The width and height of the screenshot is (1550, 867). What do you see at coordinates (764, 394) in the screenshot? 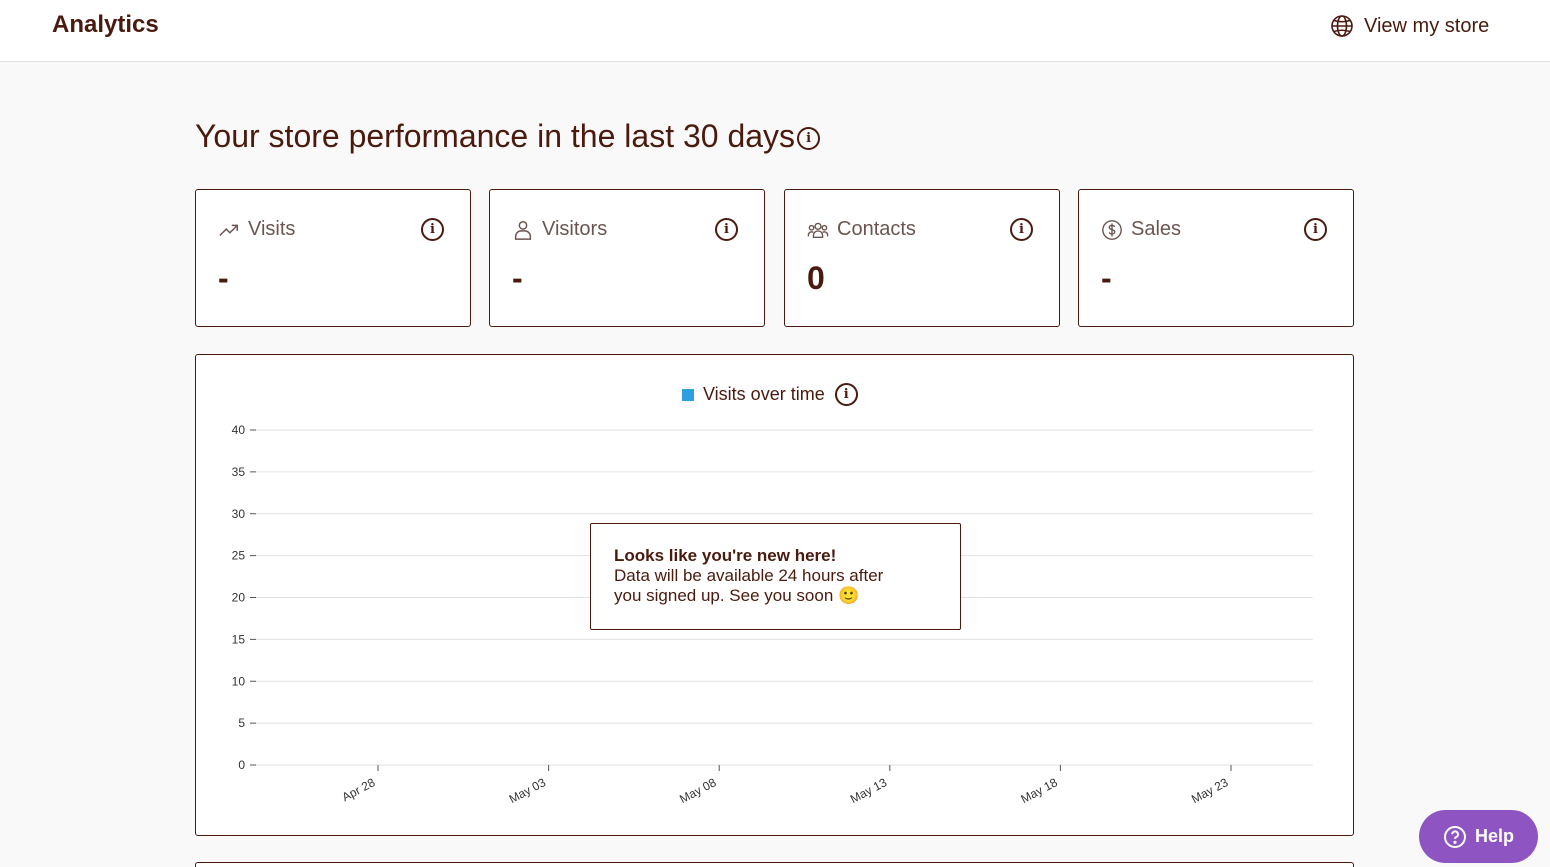
I see `legend-label: Visits over time` at bounding box center [764, 394].